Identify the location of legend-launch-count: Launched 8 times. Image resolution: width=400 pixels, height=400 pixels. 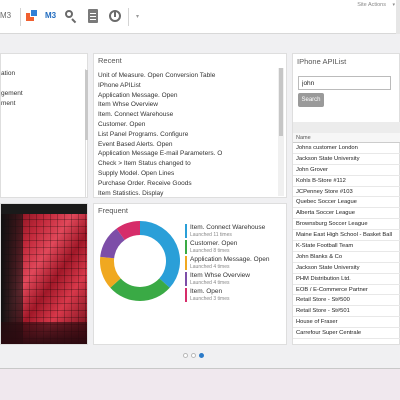
(210, 251).